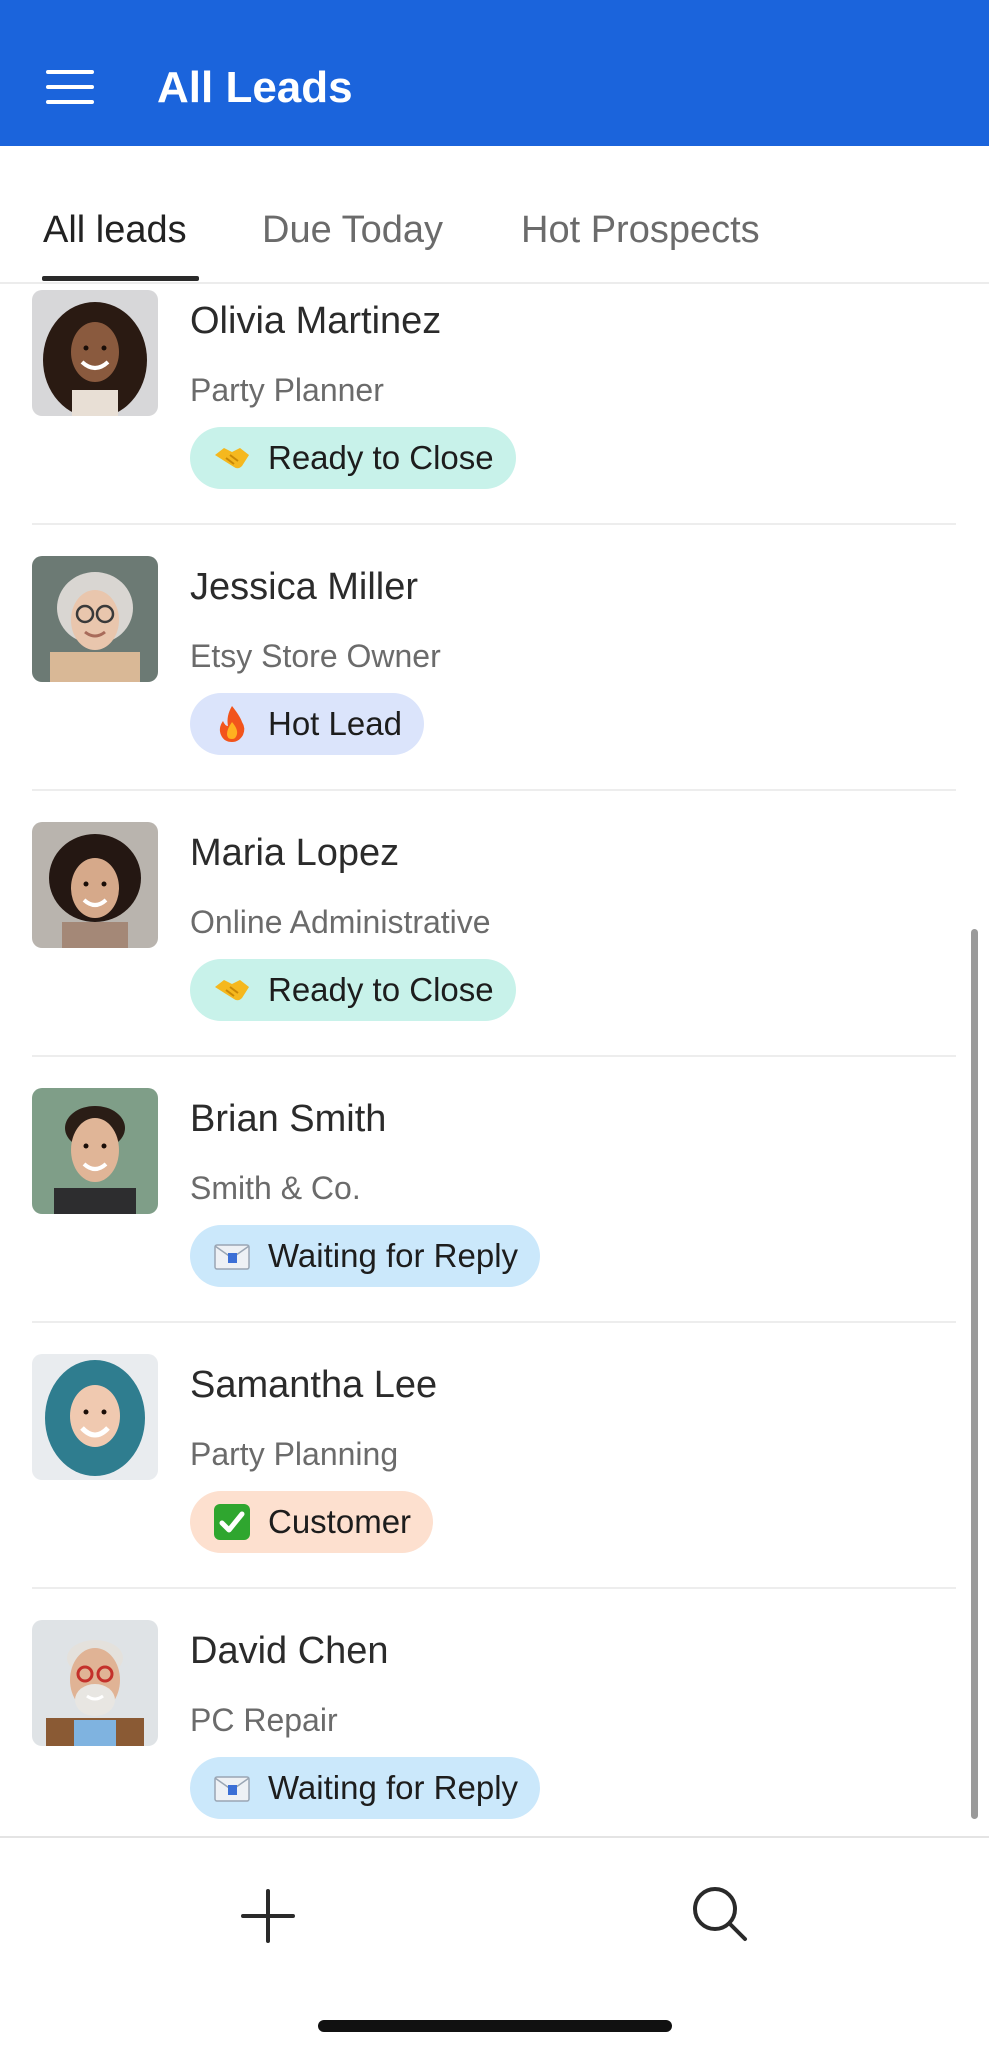  Describe the element at coordinates (268, 1916) in the screenshot. I see `plus-icon` at that location.